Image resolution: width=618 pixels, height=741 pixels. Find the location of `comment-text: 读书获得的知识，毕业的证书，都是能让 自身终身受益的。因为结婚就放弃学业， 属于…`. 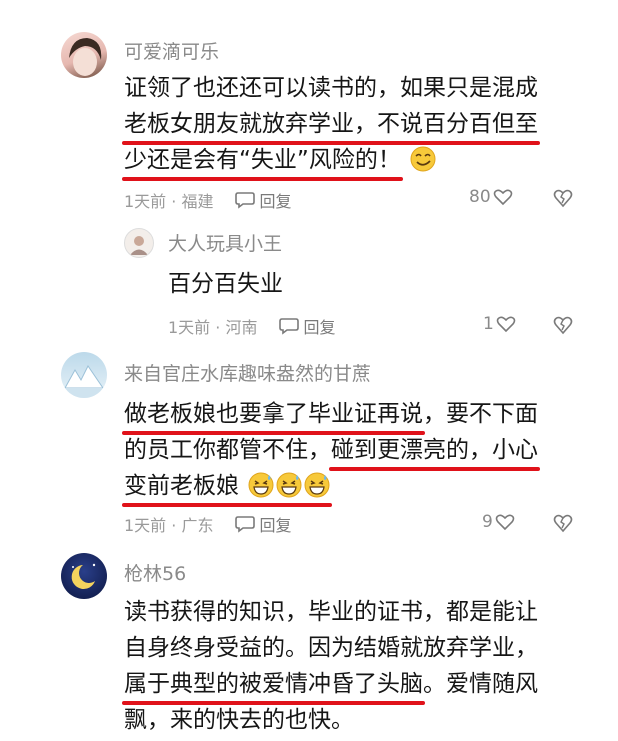

comment-text: 读书获得的知识，毕业的证书，都是能让 自身终身受益的。因为结婚就放弃学业， 属于… is located at coordinates (330, 666).